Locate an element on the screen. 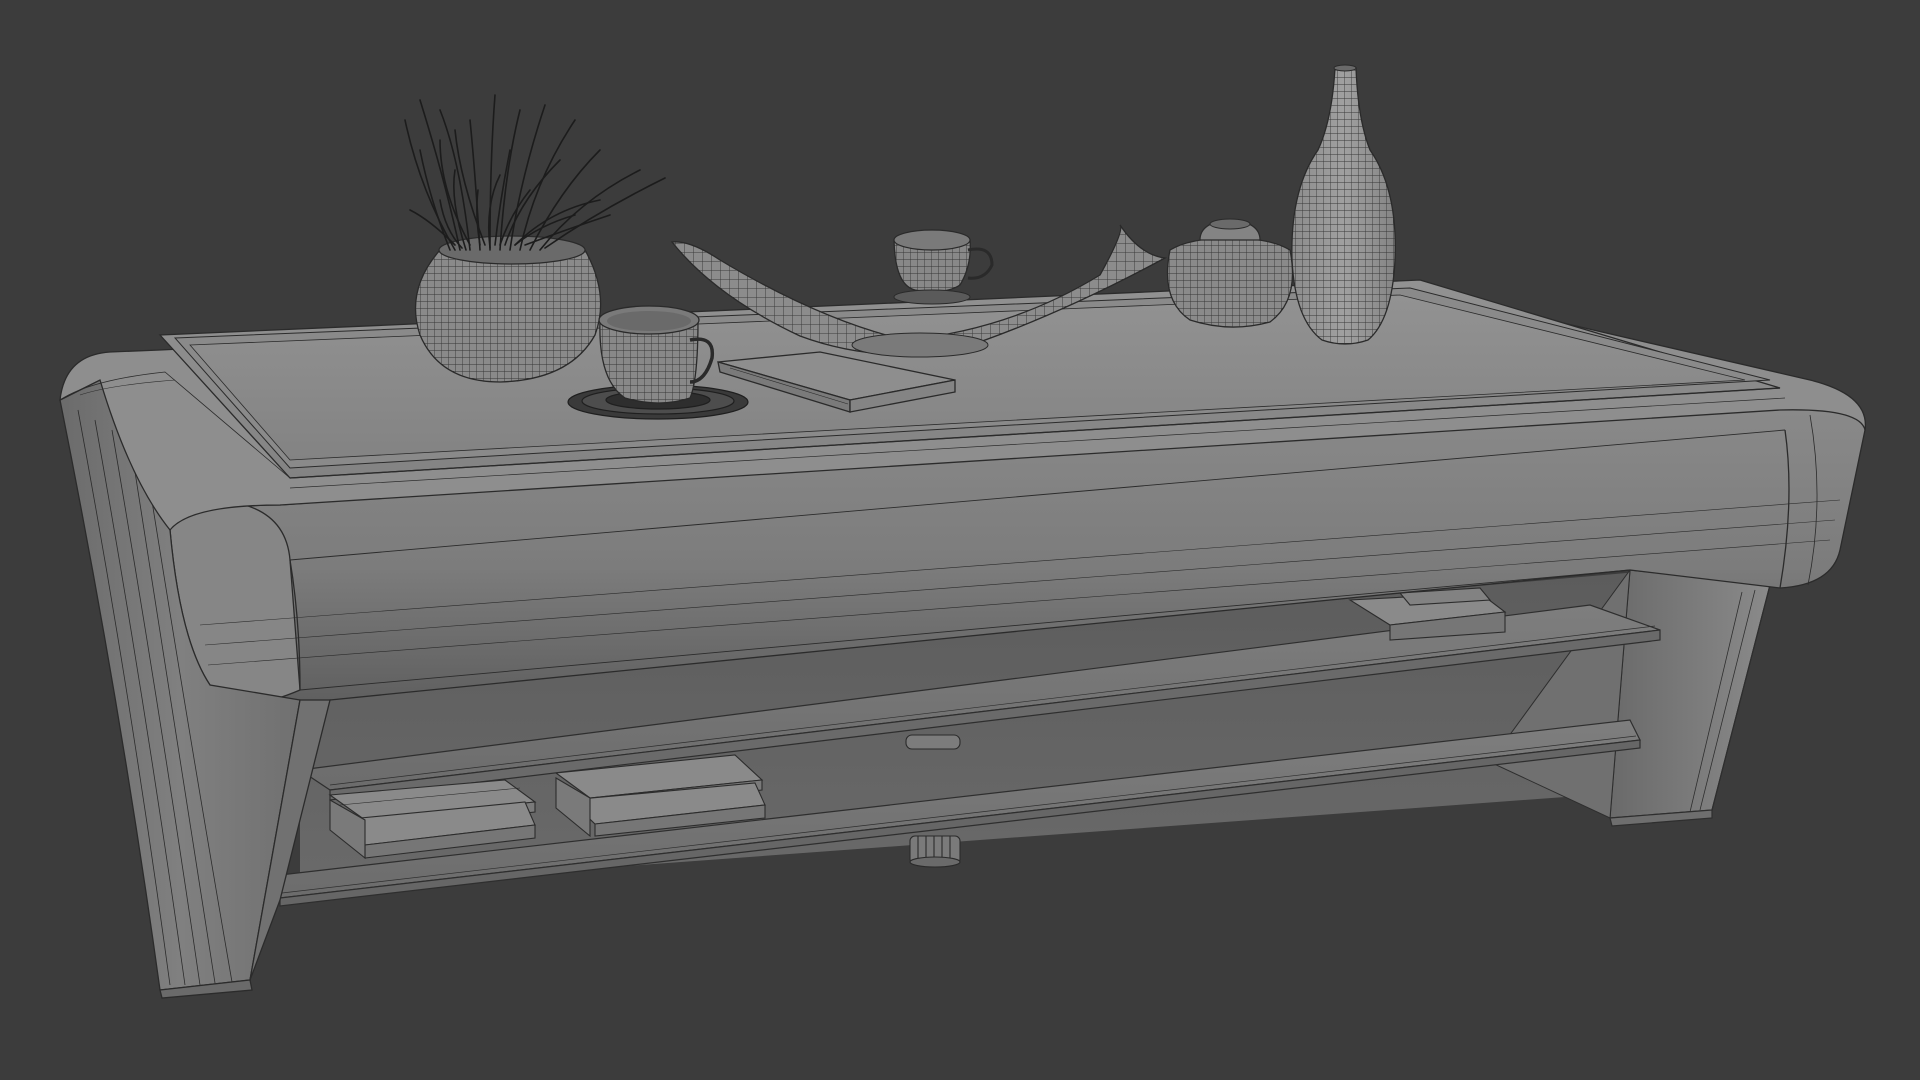 The image size is (1920, 1080). tall-vase is located at coordinates (1343, 204).